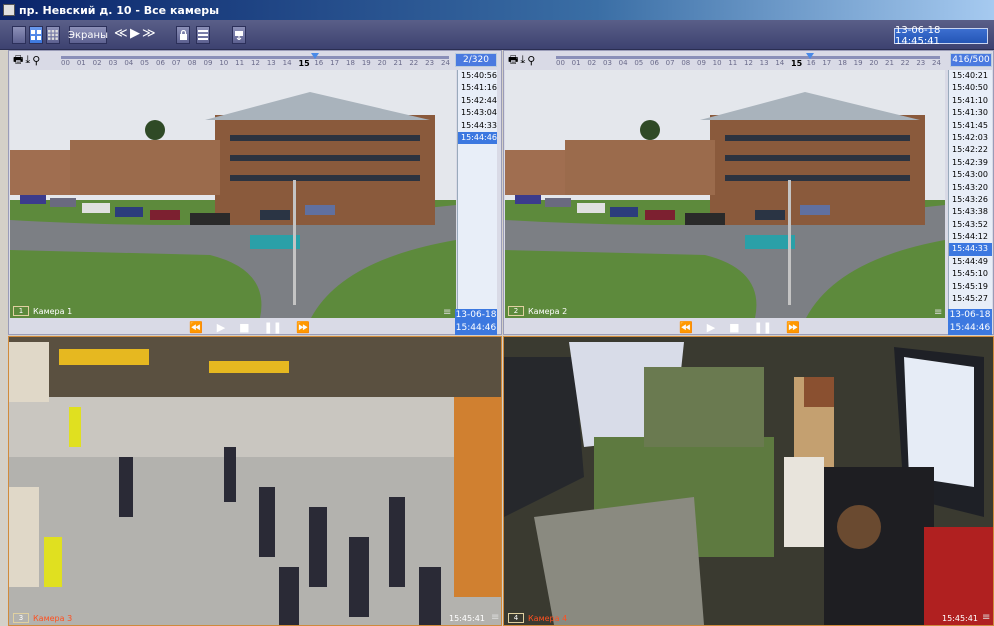 This screenshot has height=626, width=994. What do you see at coordinates (739, 327) in the screenshot?
I see `camera-2-playback: ⏪ ▶ ■ ❚❚ ⏩` at bounding box center [739, 327].